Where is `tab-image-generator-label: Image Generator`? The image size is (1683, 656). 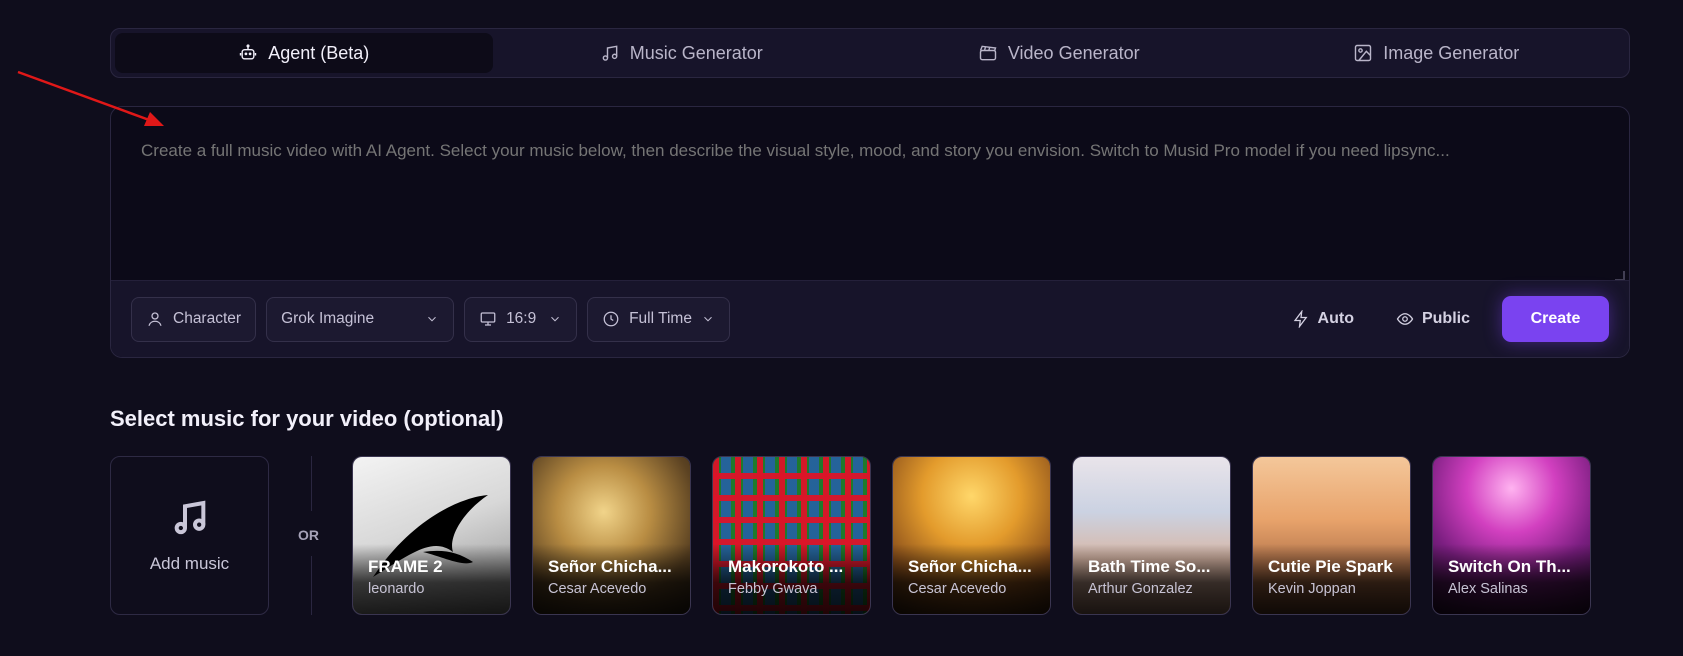
tab-image-generator-label: Image Generator is located at coordinates (1451, 52).